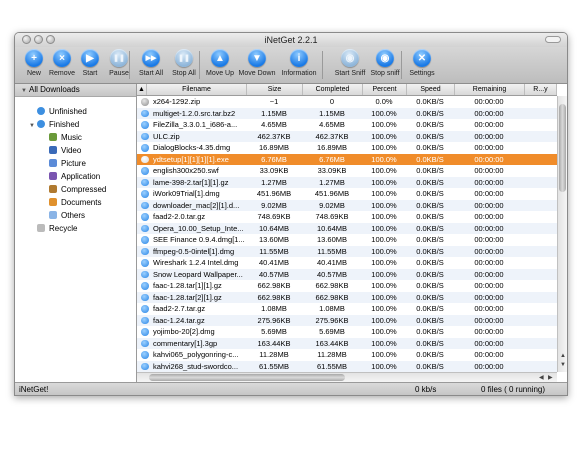 This screenshot has height=449, width=585. What do you see at coordinates (332, 136) in the screenshot?
I see `cell-done: 462.37KB` at bounding box center [332, 136].